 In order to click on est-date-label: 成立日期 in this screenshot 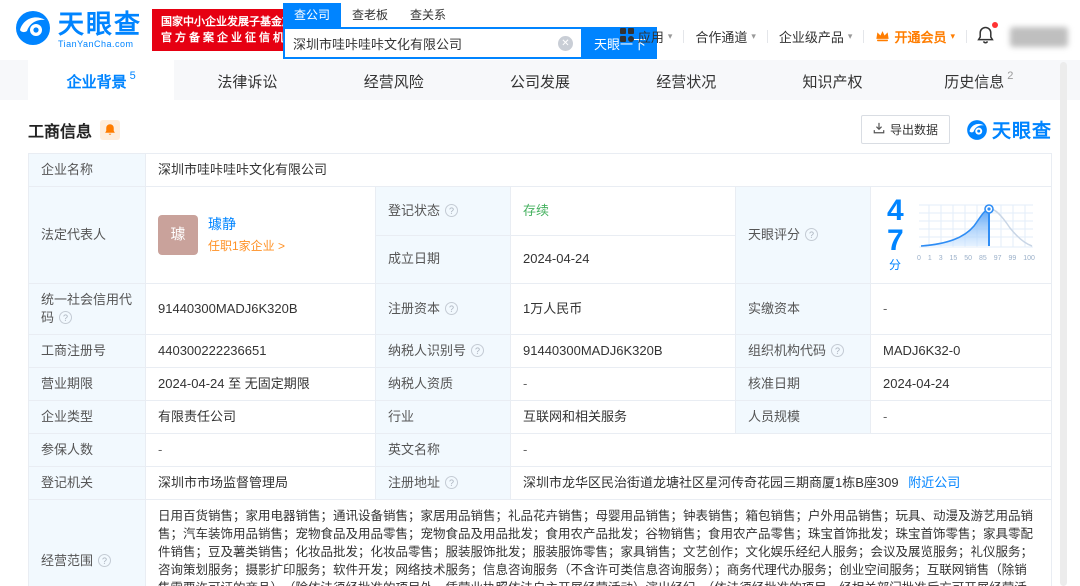, I will do `click(443, 259)`.